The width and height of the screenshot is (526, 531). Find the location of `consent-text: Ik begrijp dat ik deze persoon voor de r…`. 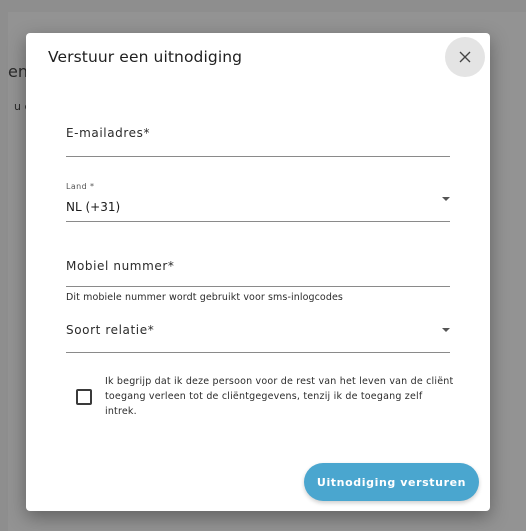

consent-text: Ik begrijp dat ik deze persoon voor de r… is located at coordinates (279, 396).